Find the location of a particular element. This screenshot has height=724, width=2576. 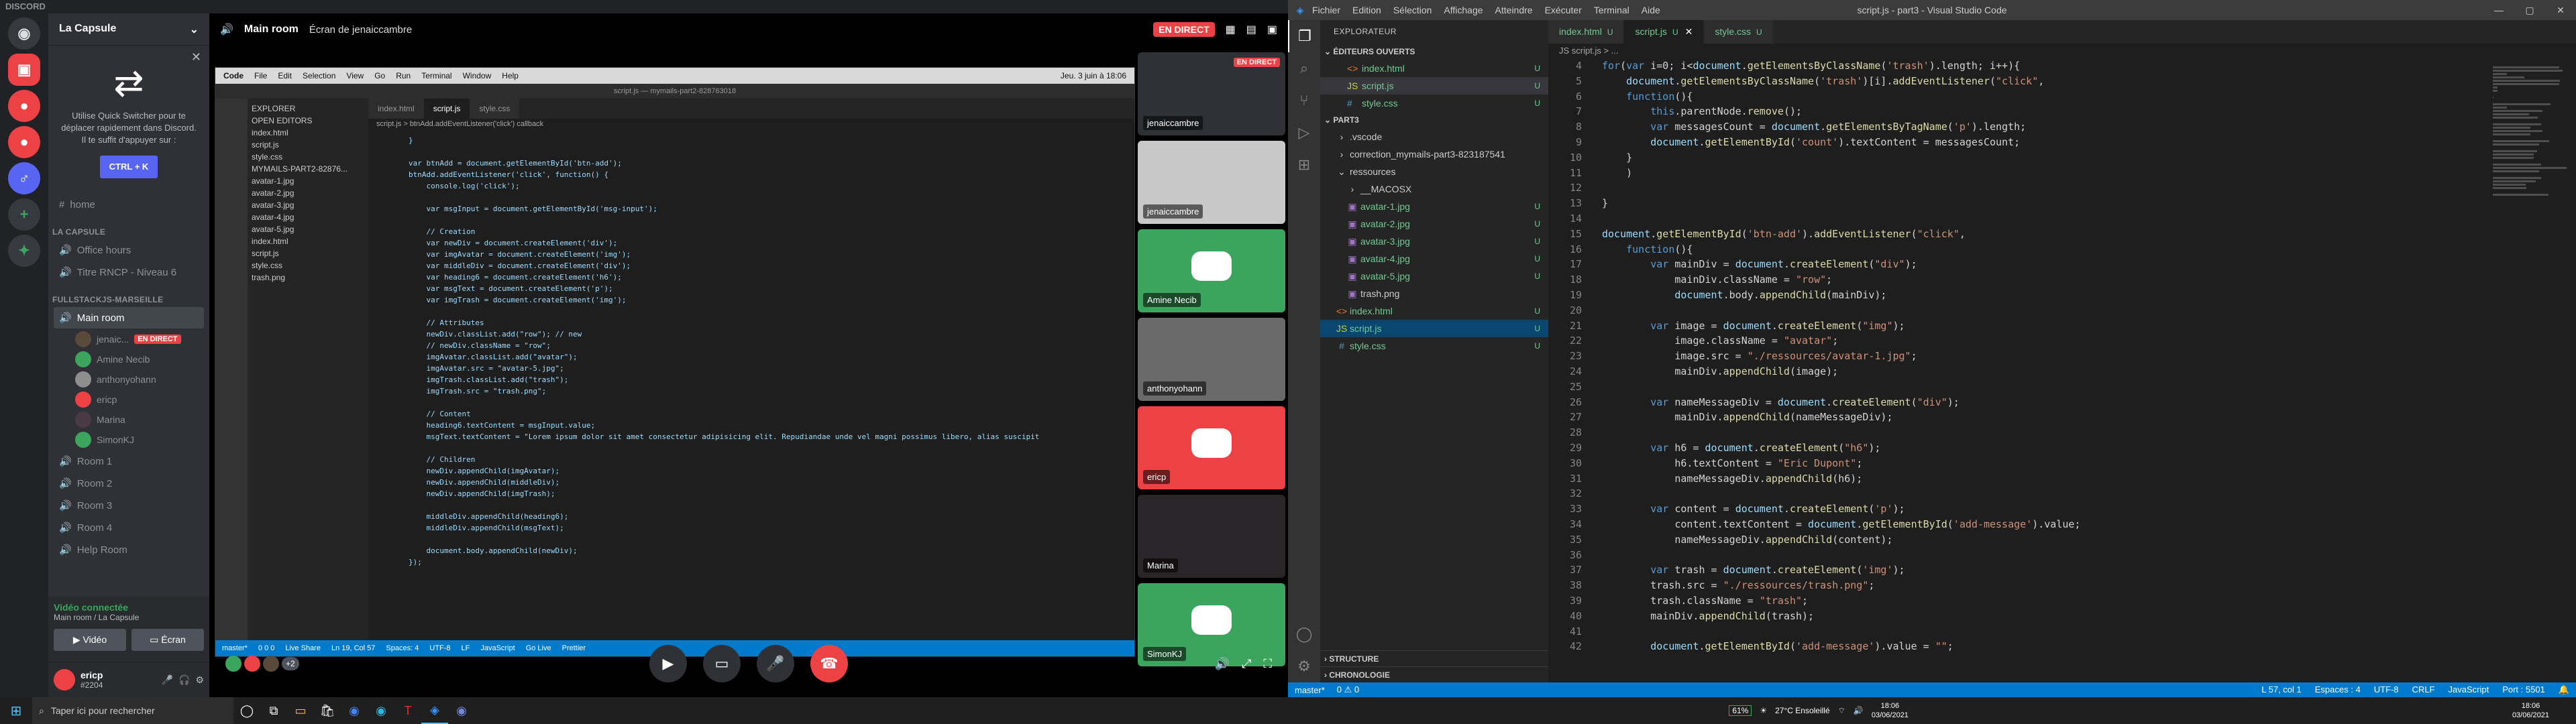

explorer-icon: ❐ is located at coordinates (1304, 36).